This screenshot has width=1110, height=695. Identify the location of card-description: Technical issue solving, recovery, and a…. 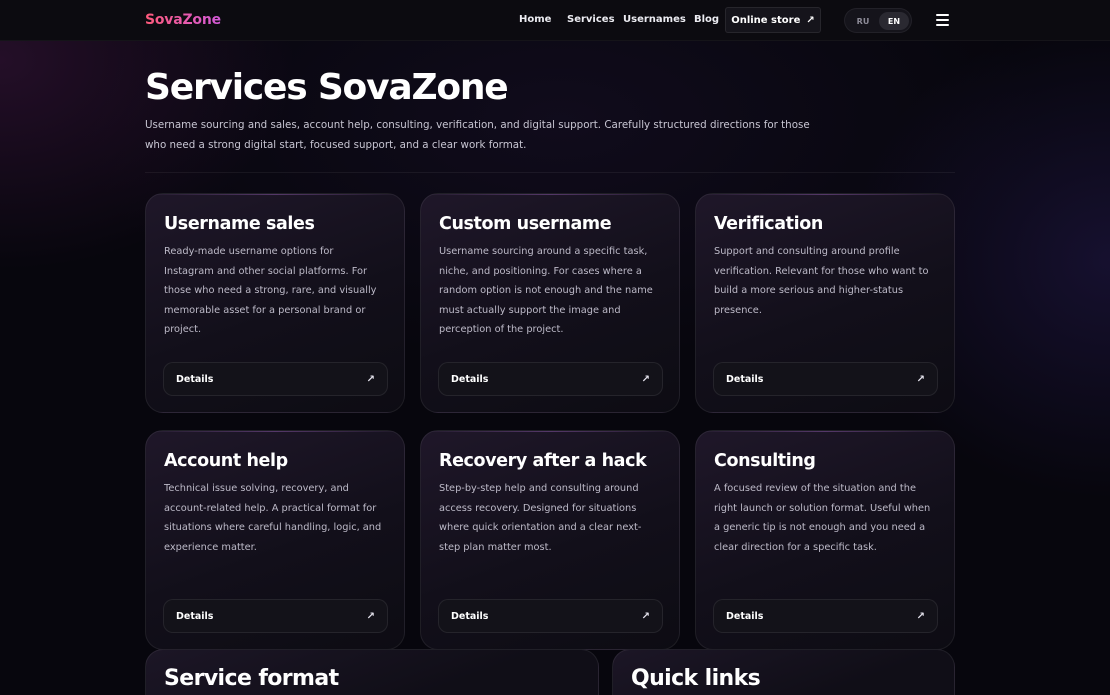
(273, 518).